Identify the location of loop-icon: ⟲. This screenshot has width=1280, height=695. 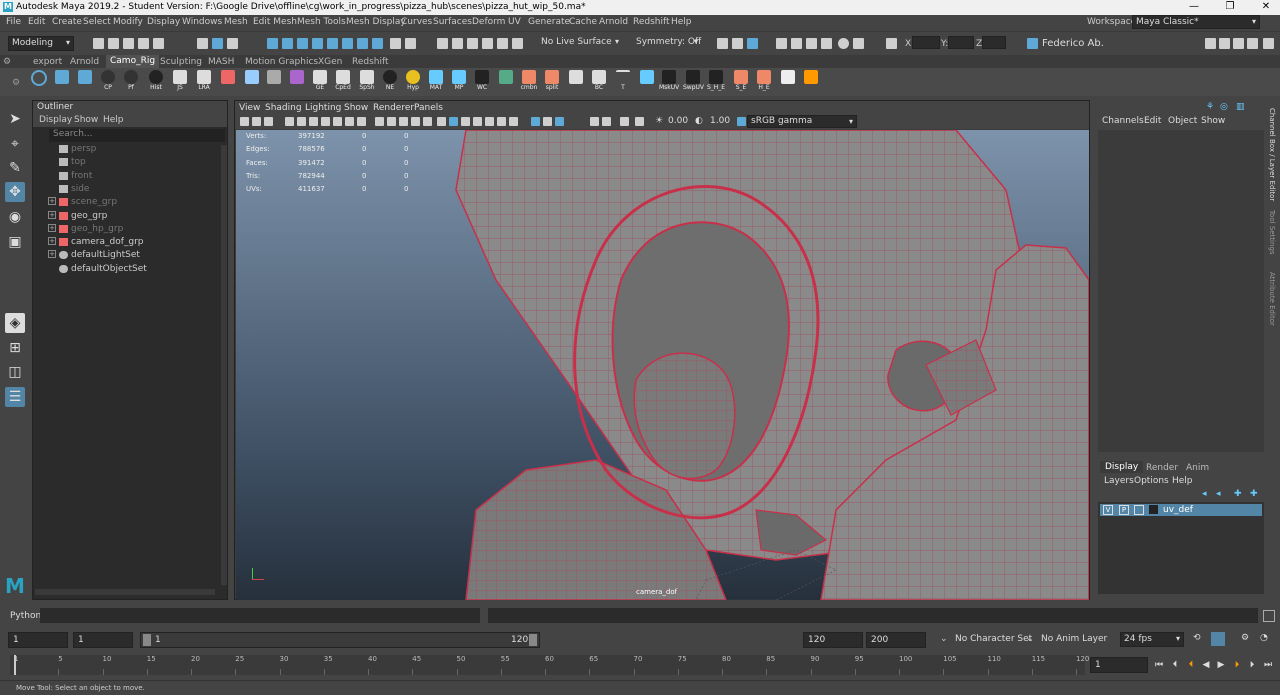
(1197, 638).